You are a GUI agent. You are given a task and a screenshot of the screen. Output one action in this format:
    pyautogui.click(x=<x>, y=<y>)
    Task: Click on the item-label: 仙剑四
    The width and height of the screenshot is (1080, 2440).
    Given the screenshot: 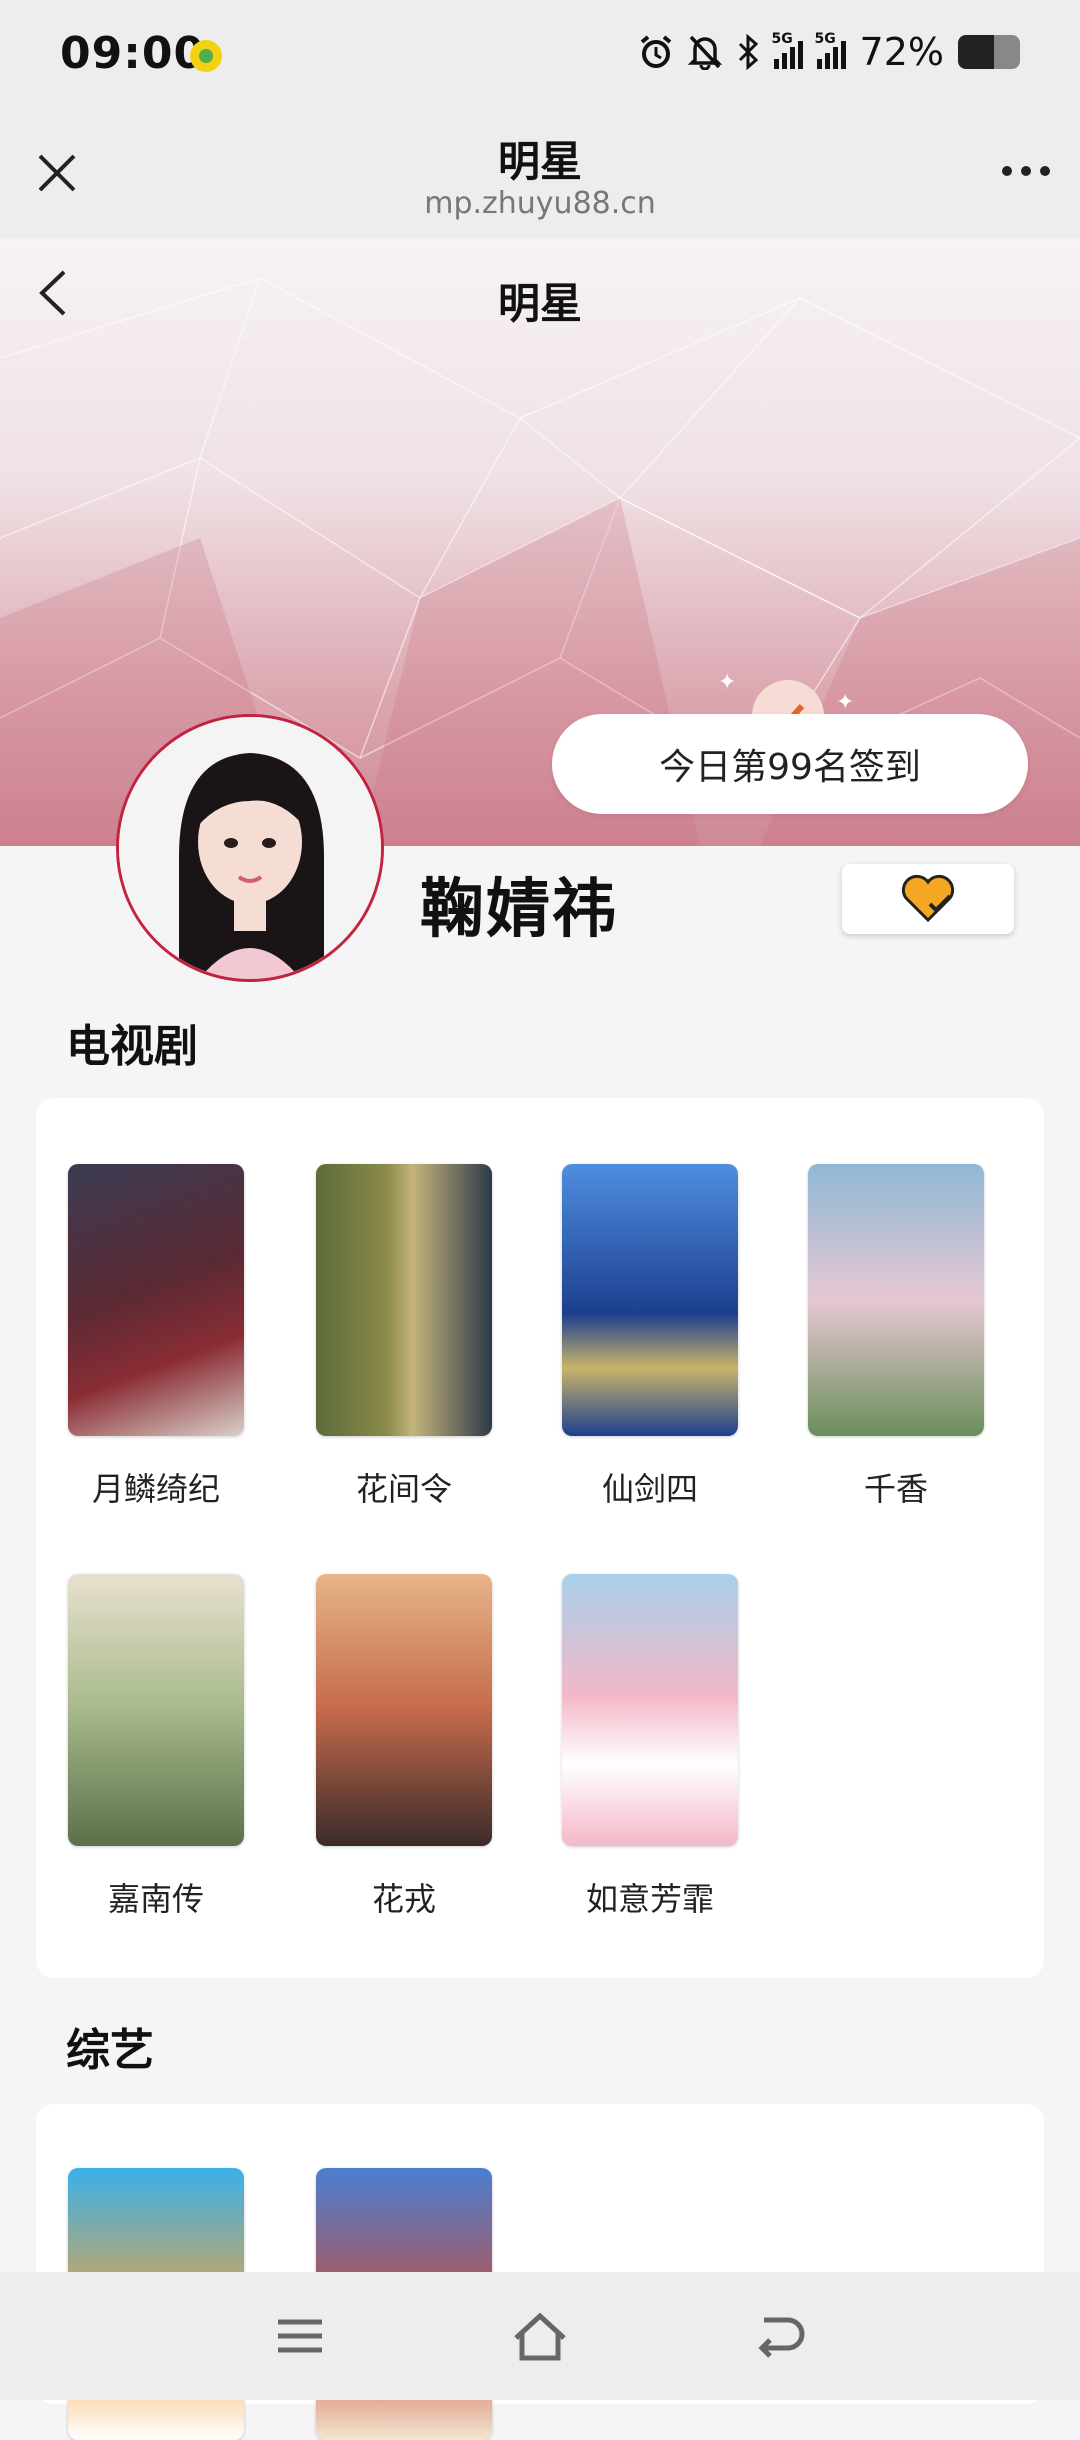 What is the action you would take?
    pyautogui.click(x=649, y=1489)
    